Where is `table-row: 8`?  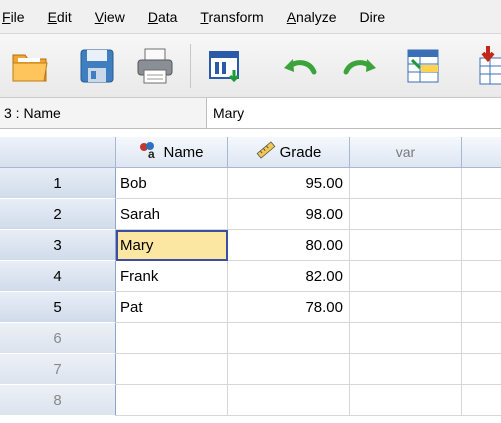
table-row: 8 is located at coordinates (250, 400).